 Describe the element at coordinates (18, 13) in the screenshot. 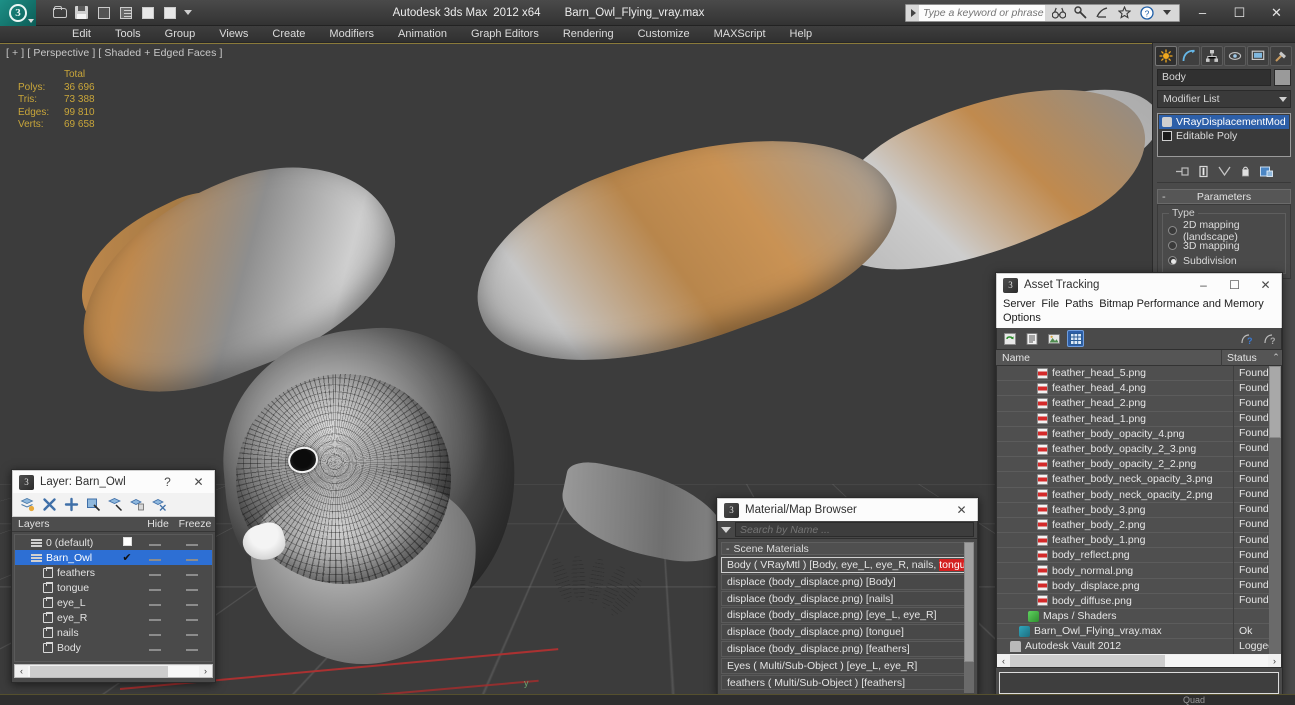

I see `app-logo-button: 3` at that location.